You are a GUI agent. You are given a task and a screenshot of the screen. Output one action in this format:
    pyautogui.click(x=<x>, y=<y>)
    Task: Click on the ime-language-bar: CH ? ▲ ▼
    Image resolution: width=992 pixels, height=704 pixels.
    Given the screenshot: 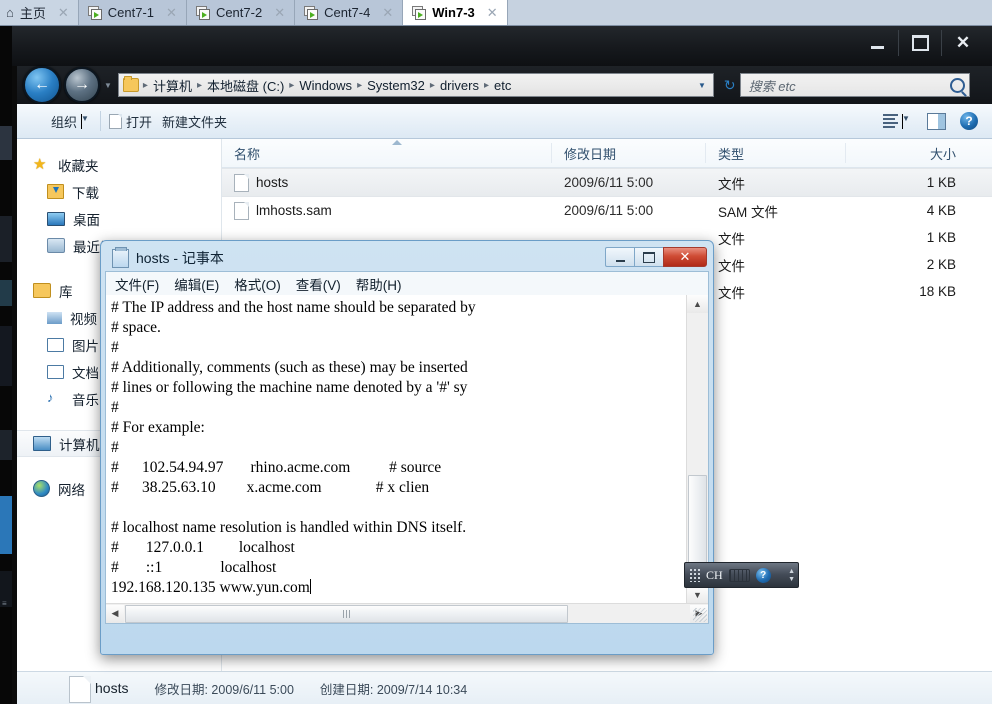 What is the action you would take?
    pyautogui.click(x=741, y=575)
    